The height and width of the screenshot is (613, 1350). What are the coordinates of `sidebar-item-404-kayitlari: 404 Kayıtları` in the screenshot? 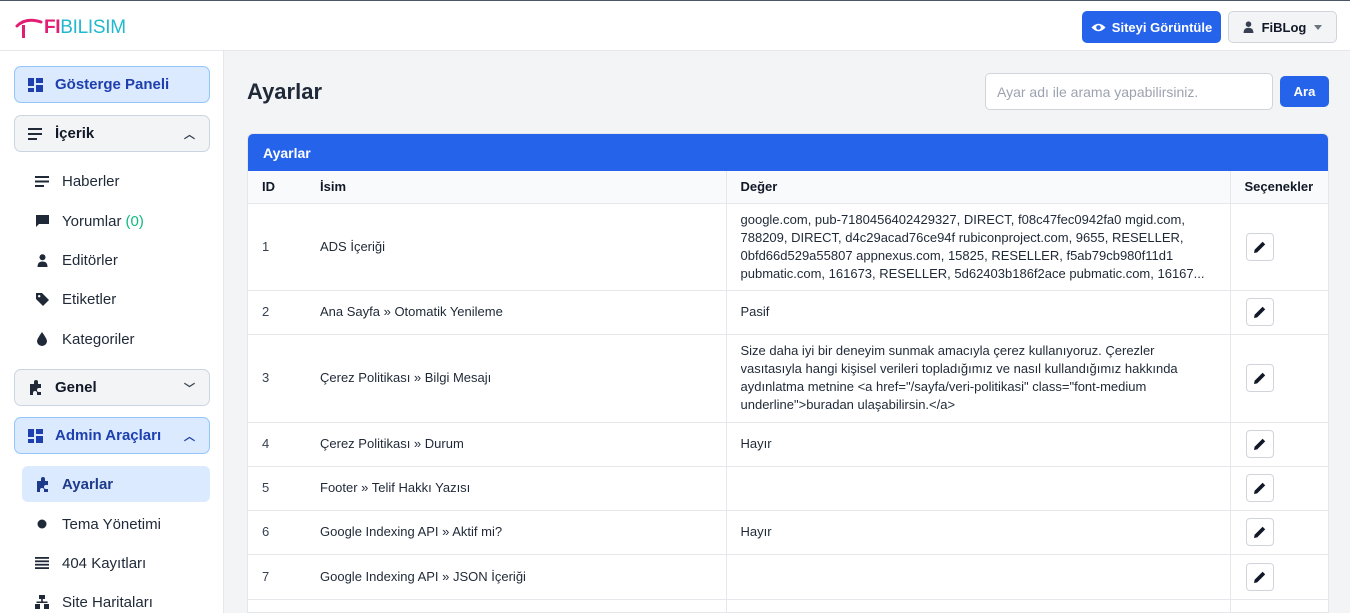 It's located at (116, 563).